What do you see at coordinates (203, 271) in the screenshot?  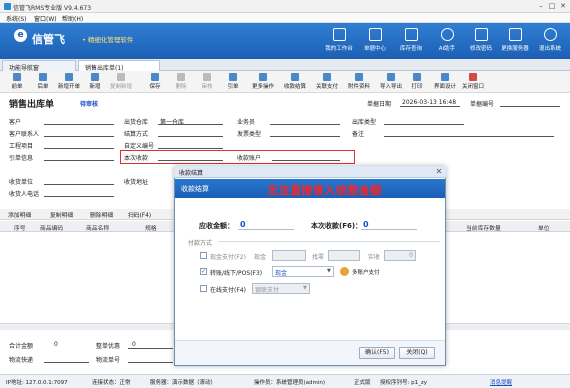 I see `transfer-checkbox: ✓` at bounding box center [203, 271].